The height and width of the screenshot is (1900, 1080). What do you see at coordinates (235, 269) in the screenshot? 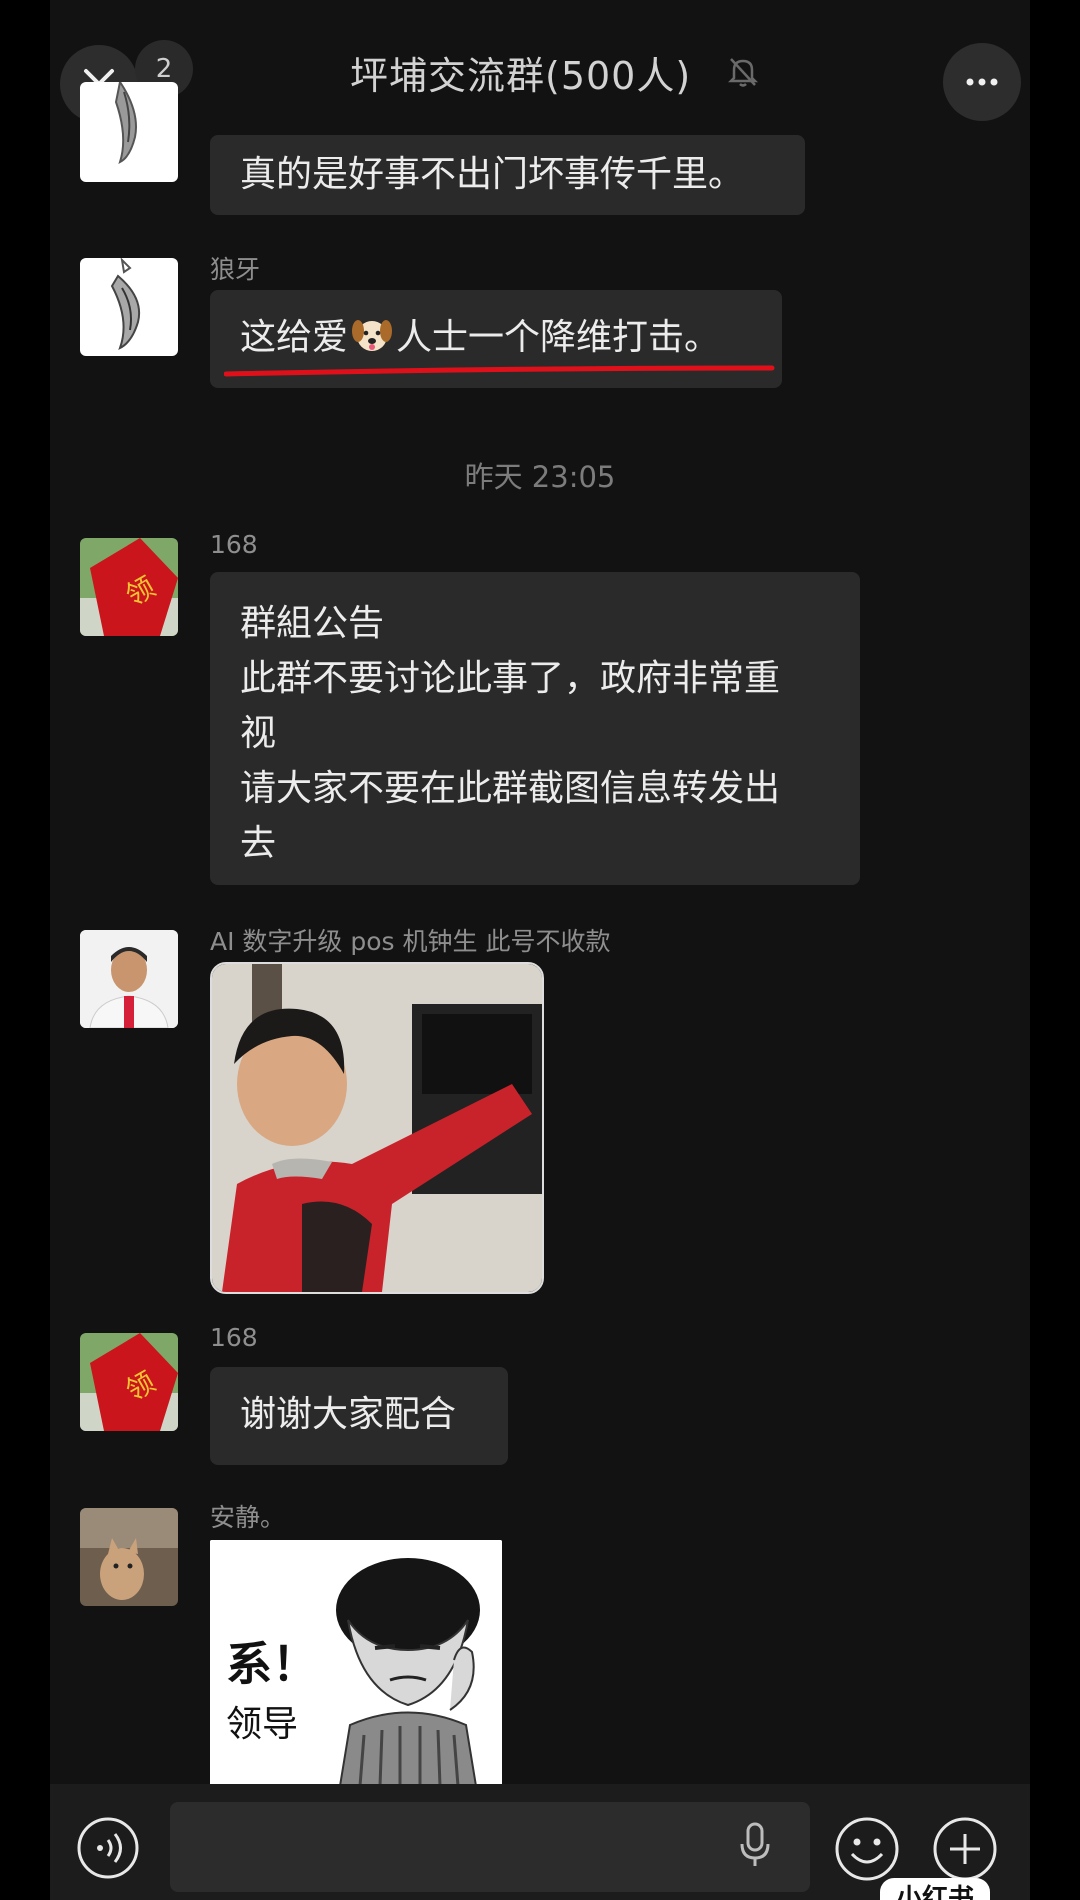
I see `sender-name: 狼牙` at bounding box center [235, 269].